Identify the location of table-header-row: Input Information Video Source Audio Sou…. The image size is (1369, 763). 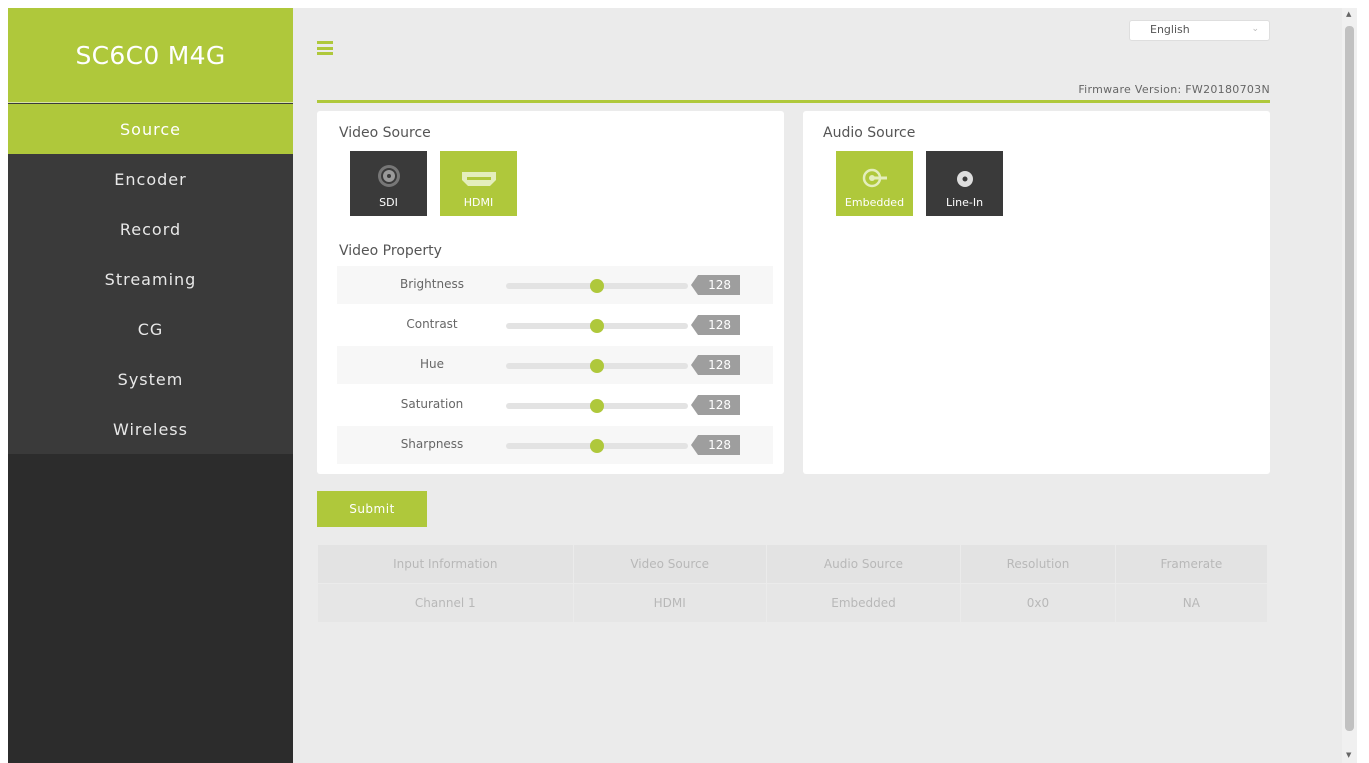
(793, 564).